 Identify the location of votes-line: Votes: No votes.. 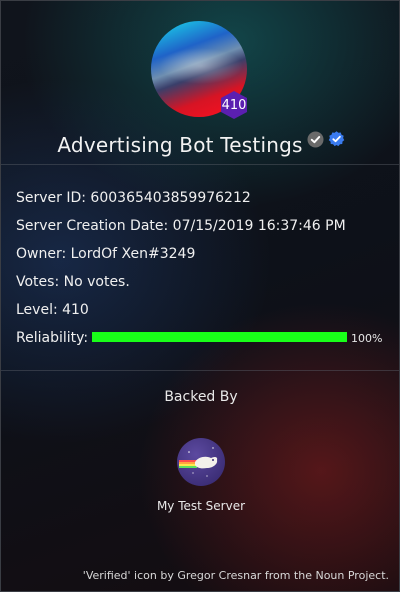
(73, 282).